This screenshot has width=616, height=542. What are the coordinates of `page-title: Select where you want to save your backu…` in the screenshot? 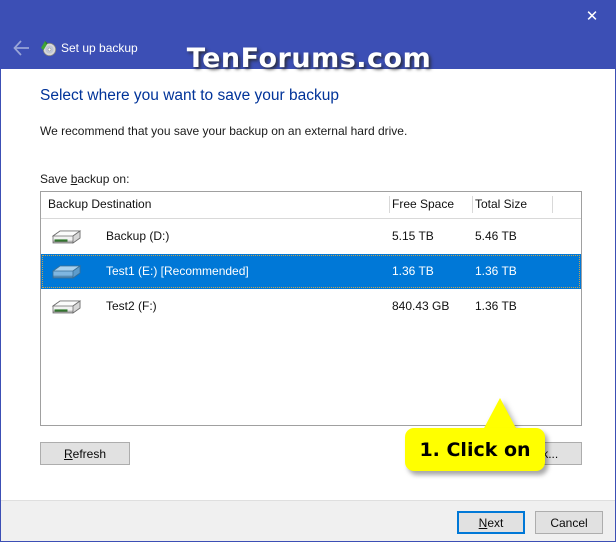 It's located at (189, 95).